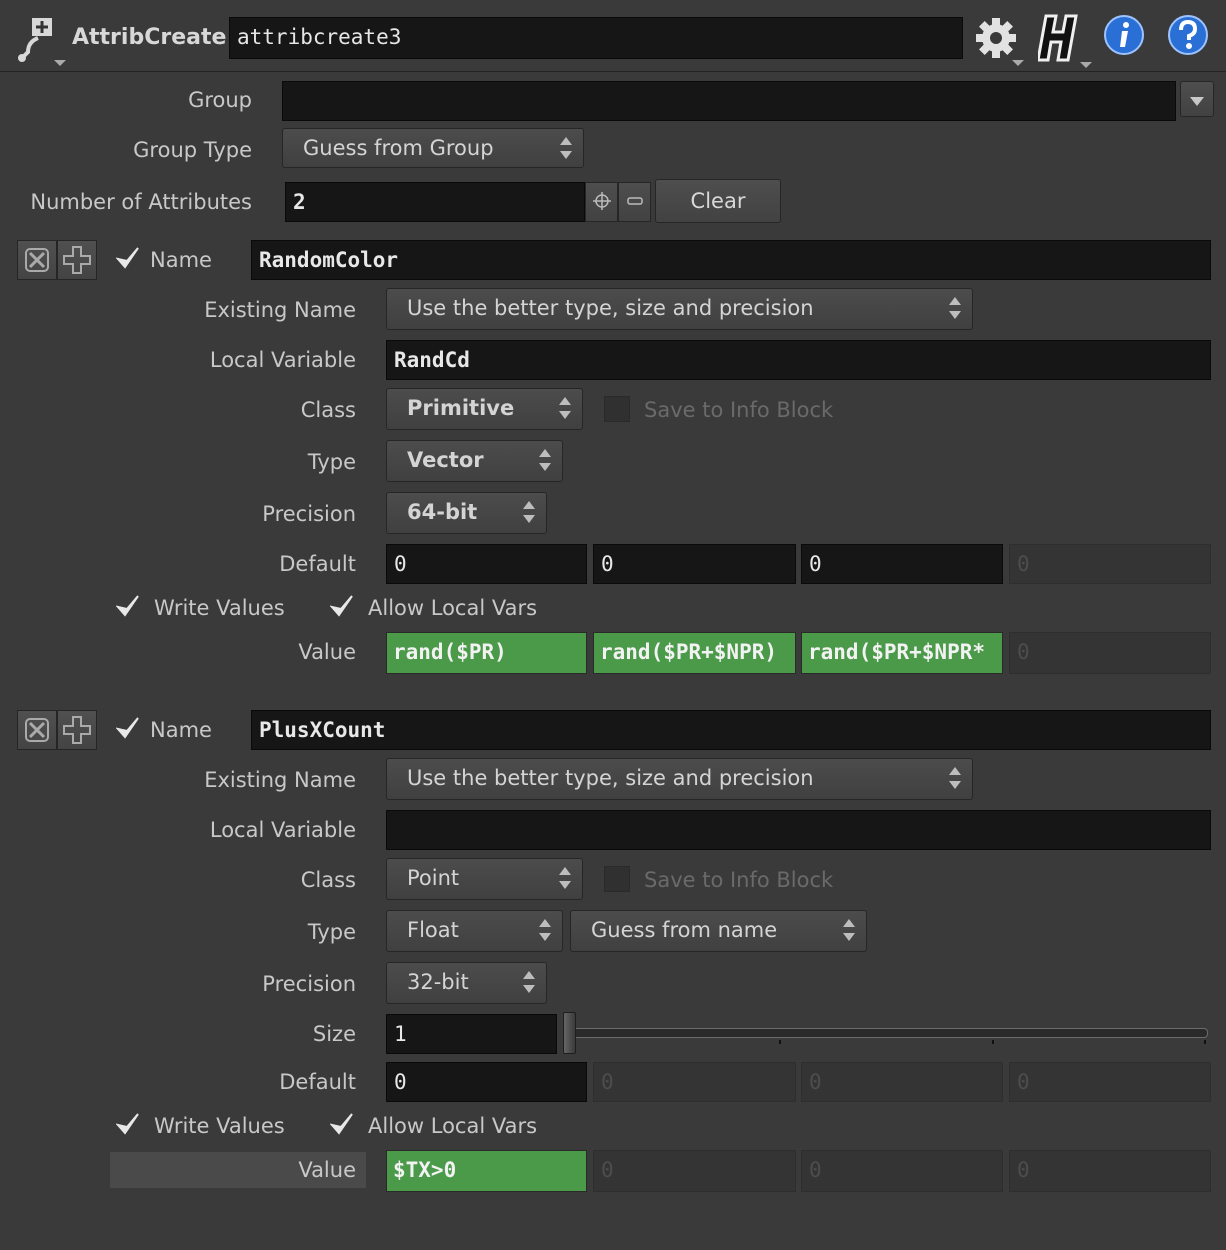 Image resolution: width=1226 pixels, height=1250 pixels. What do you see at coordinates (334, 1034) in the screenshot?
I see `attr2-size-label: Size` at bounding box center [334, 1034].